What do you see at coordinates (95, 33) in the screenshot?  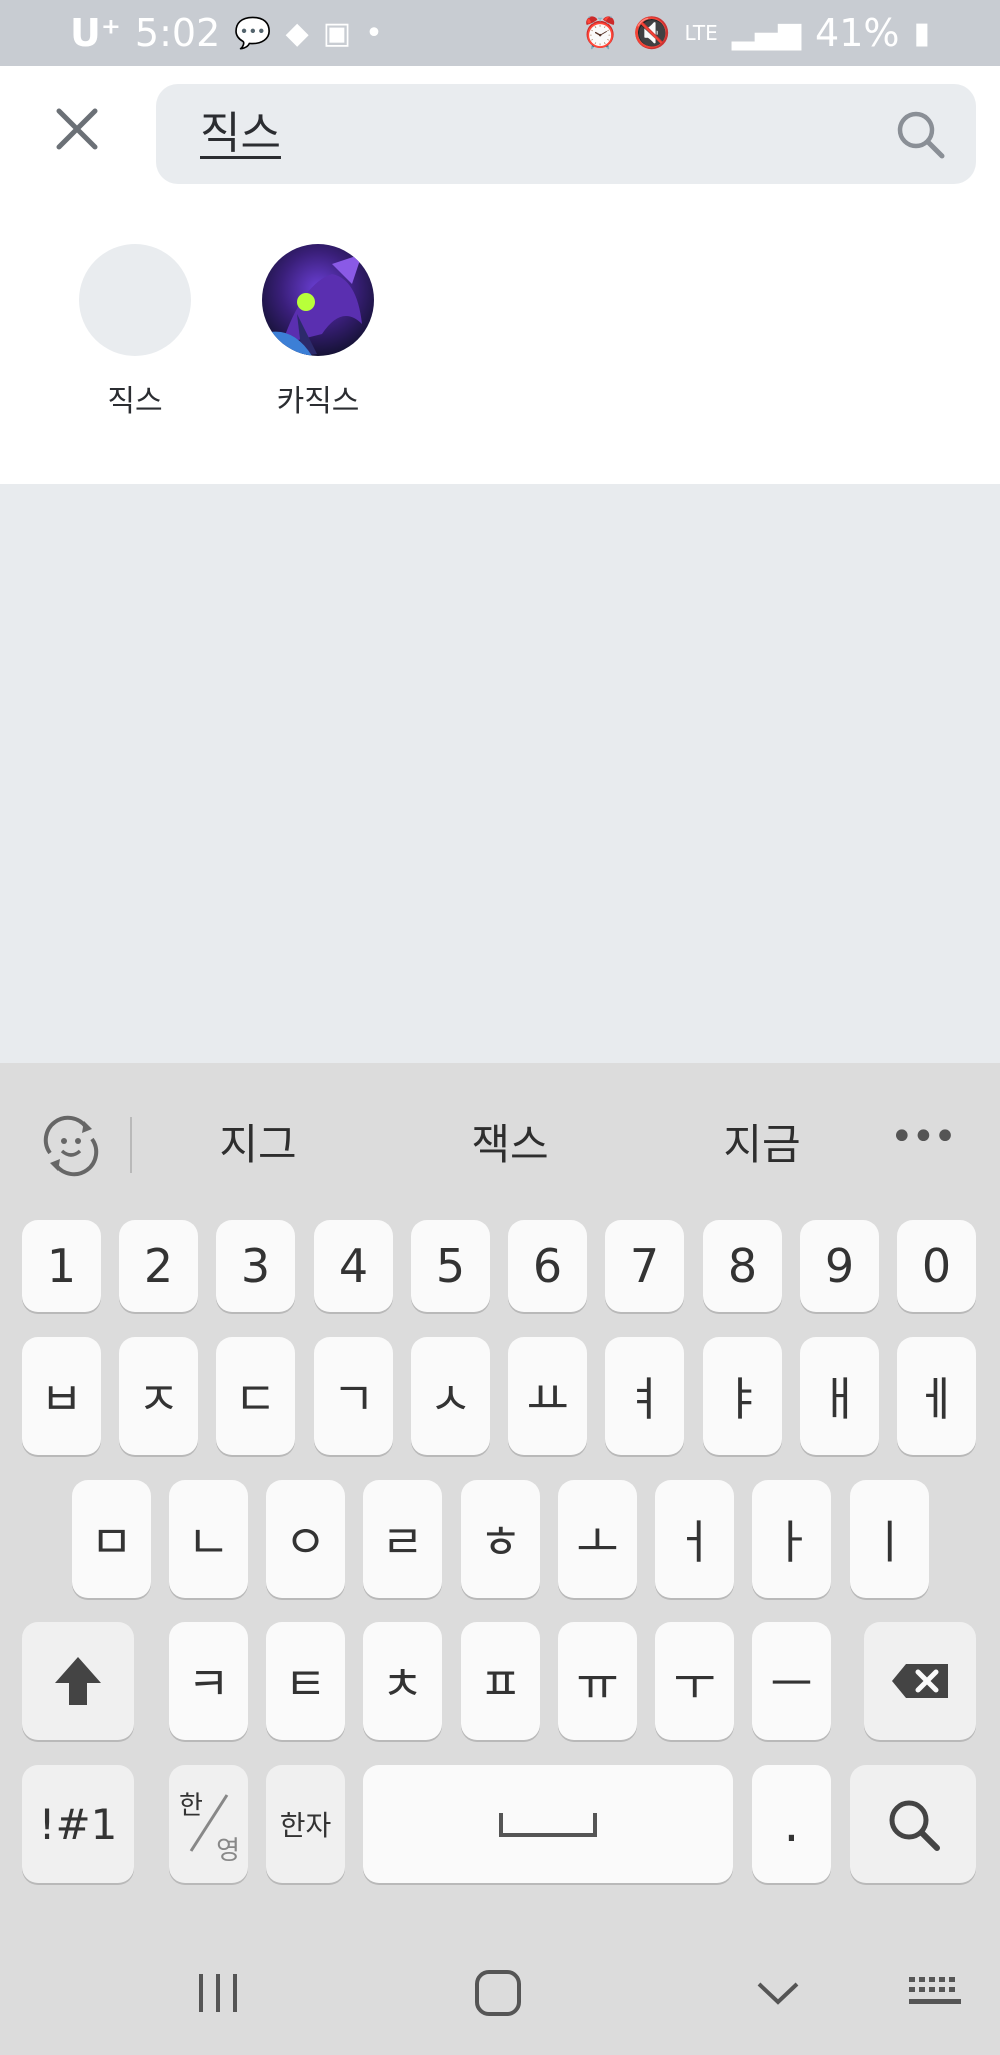 I see `carrier-label: U⁺` at bounding box center [95, 33].